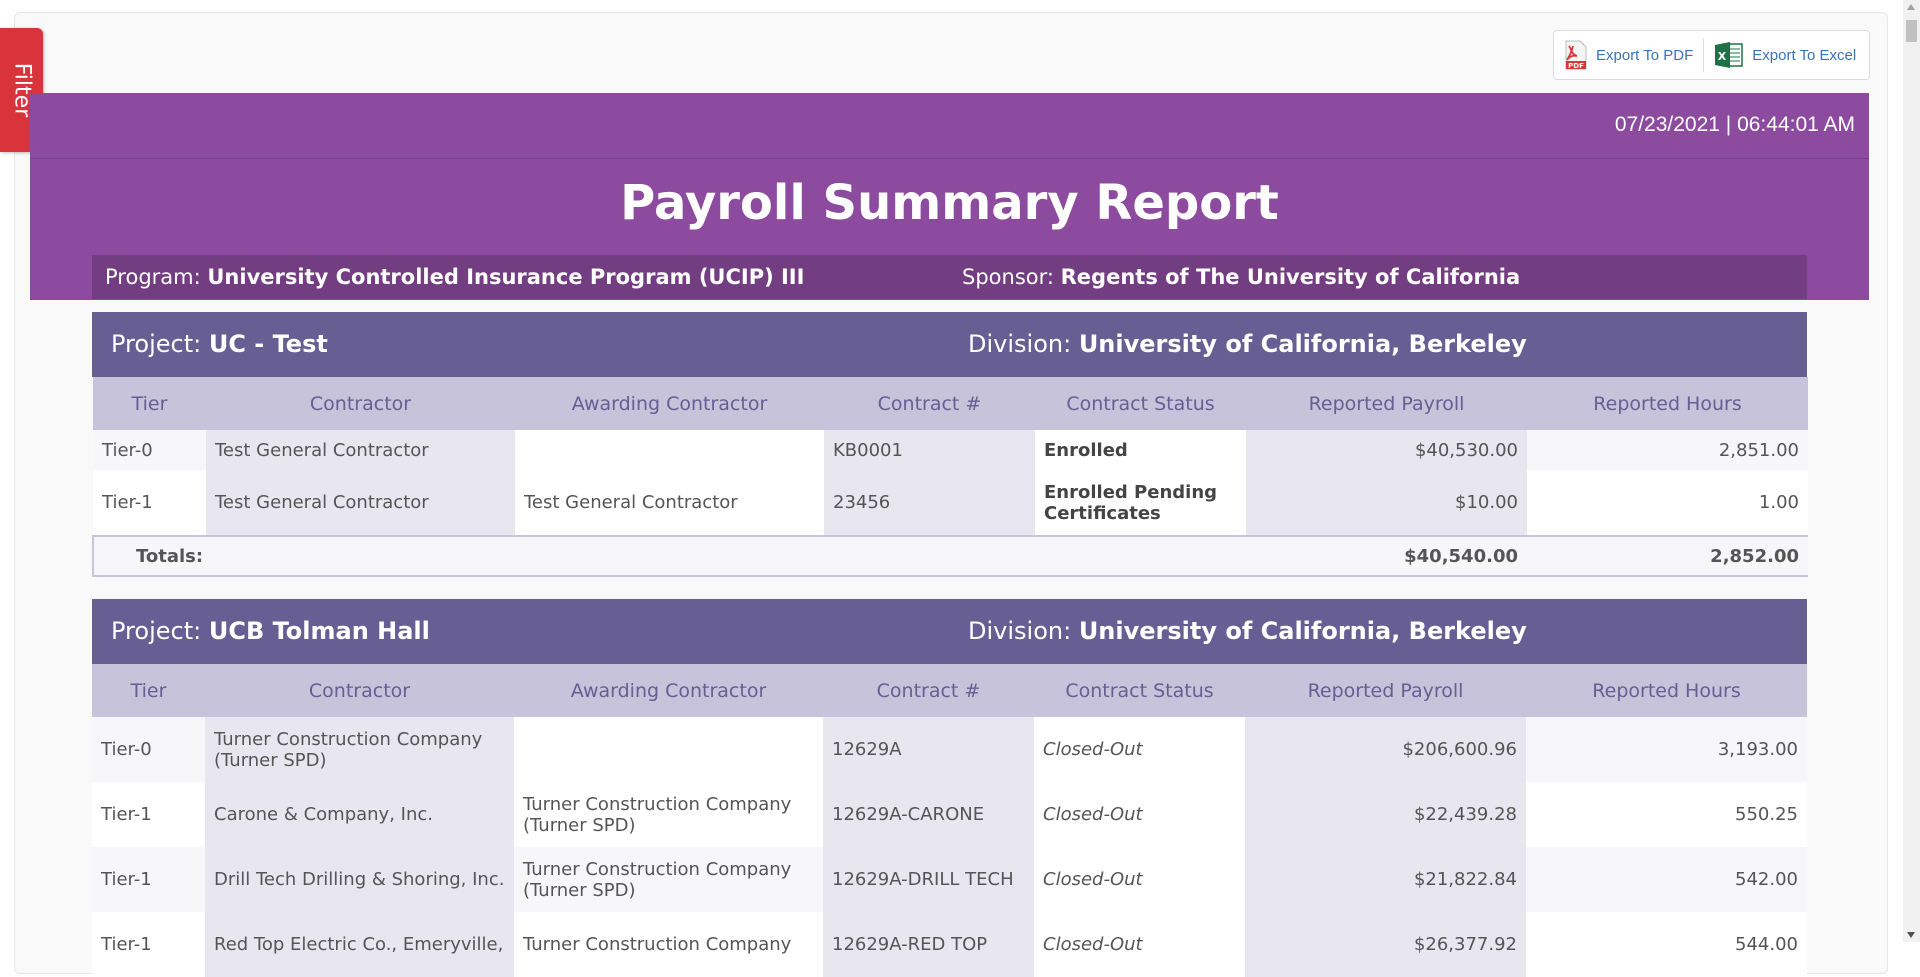 The image size is (1920, 977). I want to click on project-name: UC - Test, so click(268, 344).